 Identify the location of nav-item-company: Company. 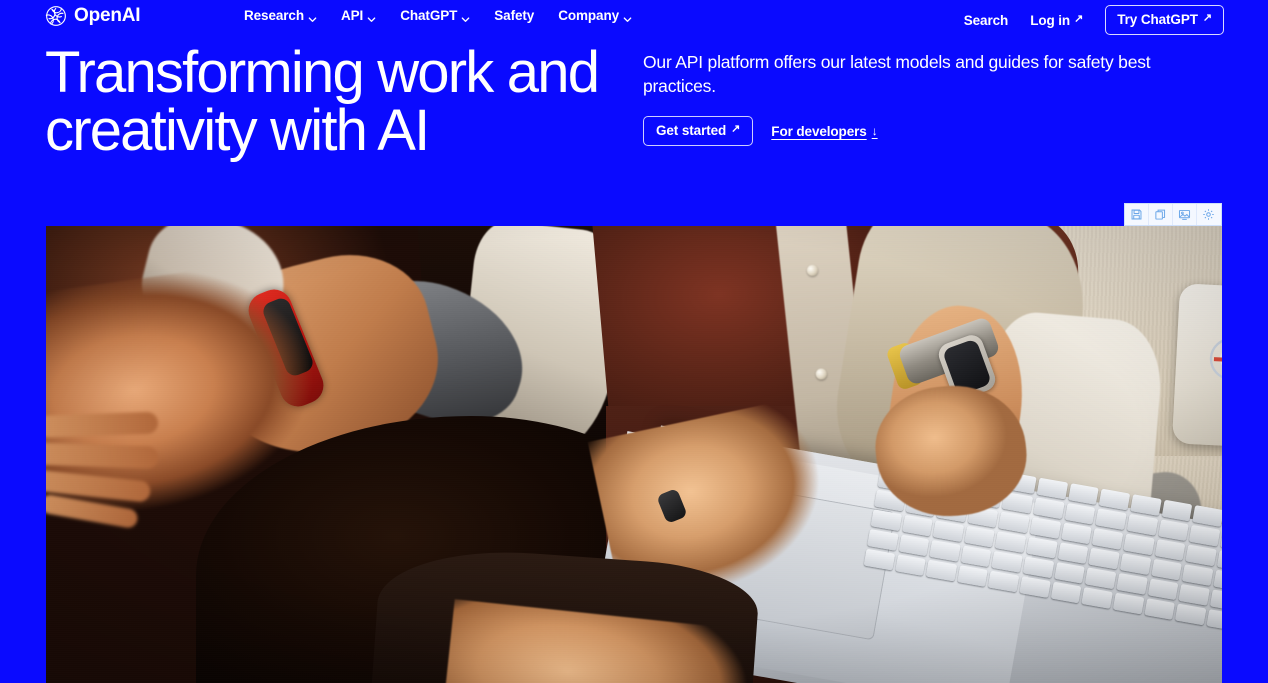
(595, 15).